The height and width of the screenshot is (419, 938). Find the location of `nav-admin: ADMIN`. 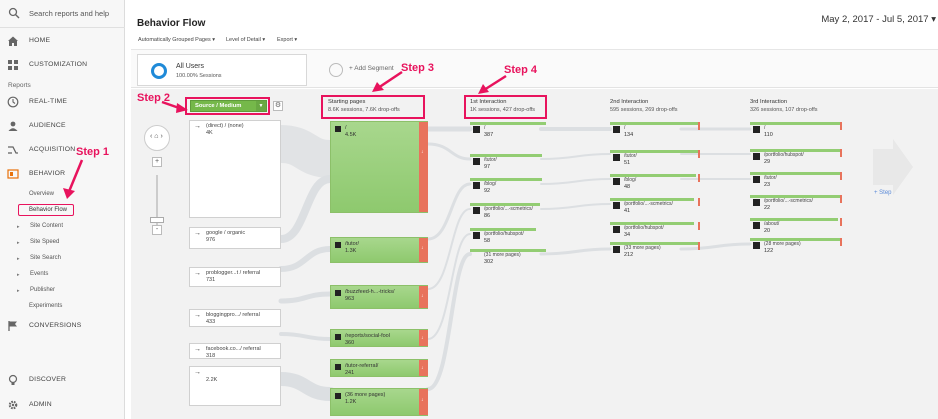

nav-admin: ADMIN is located at coordinates (62, 405).